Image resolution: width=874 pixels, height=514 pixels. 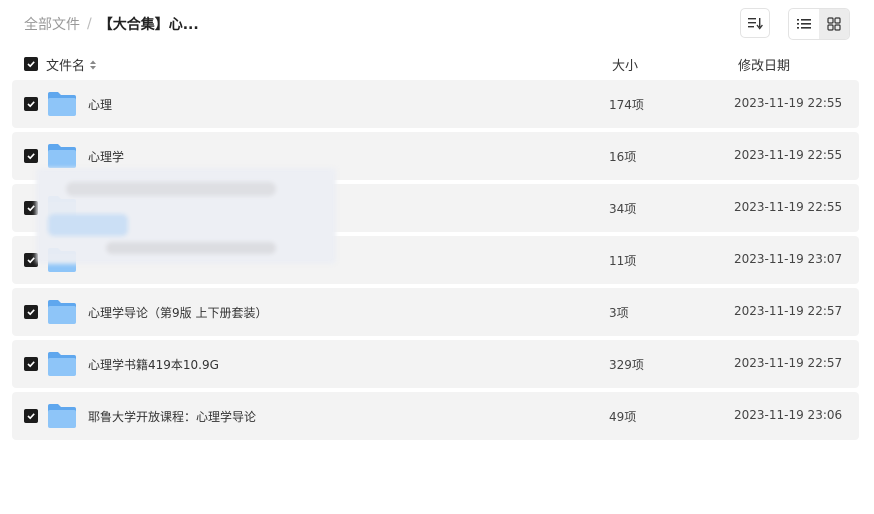 I want to click on file-size: 3项, so click(x=619, y=313).